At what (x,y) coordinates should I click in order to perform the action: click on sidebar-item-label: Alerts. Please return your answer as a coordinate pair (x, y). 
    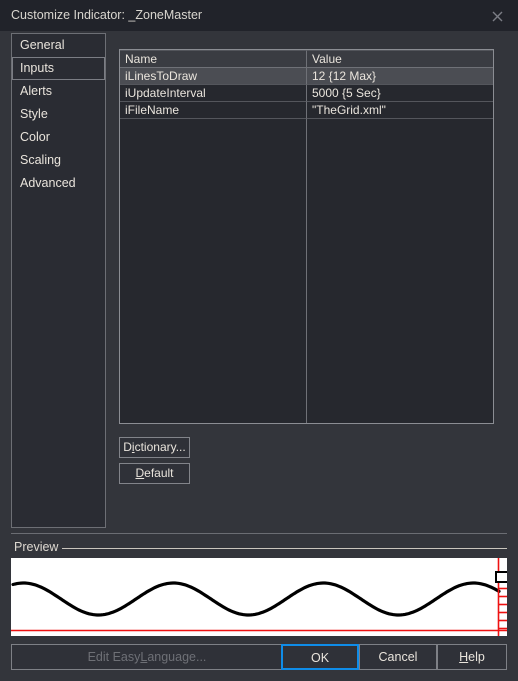
    Looking at the image, I should click on (36, 91).